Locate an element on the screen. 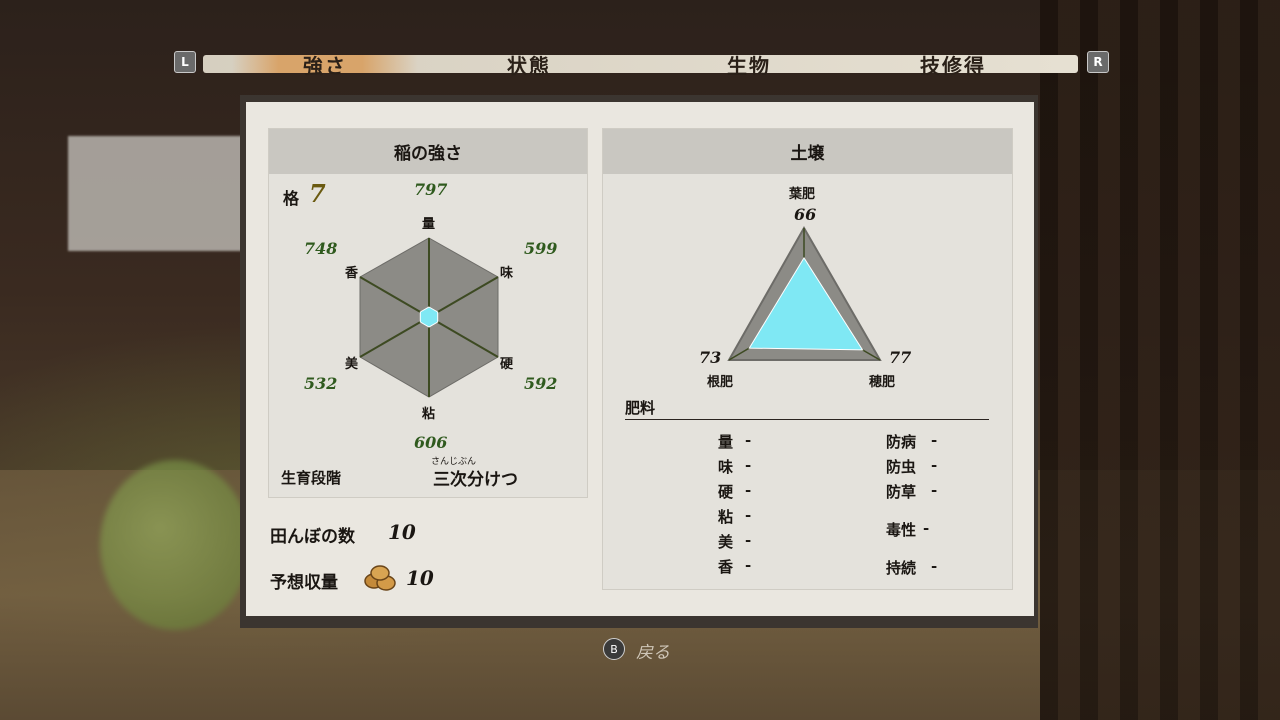 The height and width of the screenshot is (720, 1280). fert-taste-value: - is located at coordinates (748, 465).